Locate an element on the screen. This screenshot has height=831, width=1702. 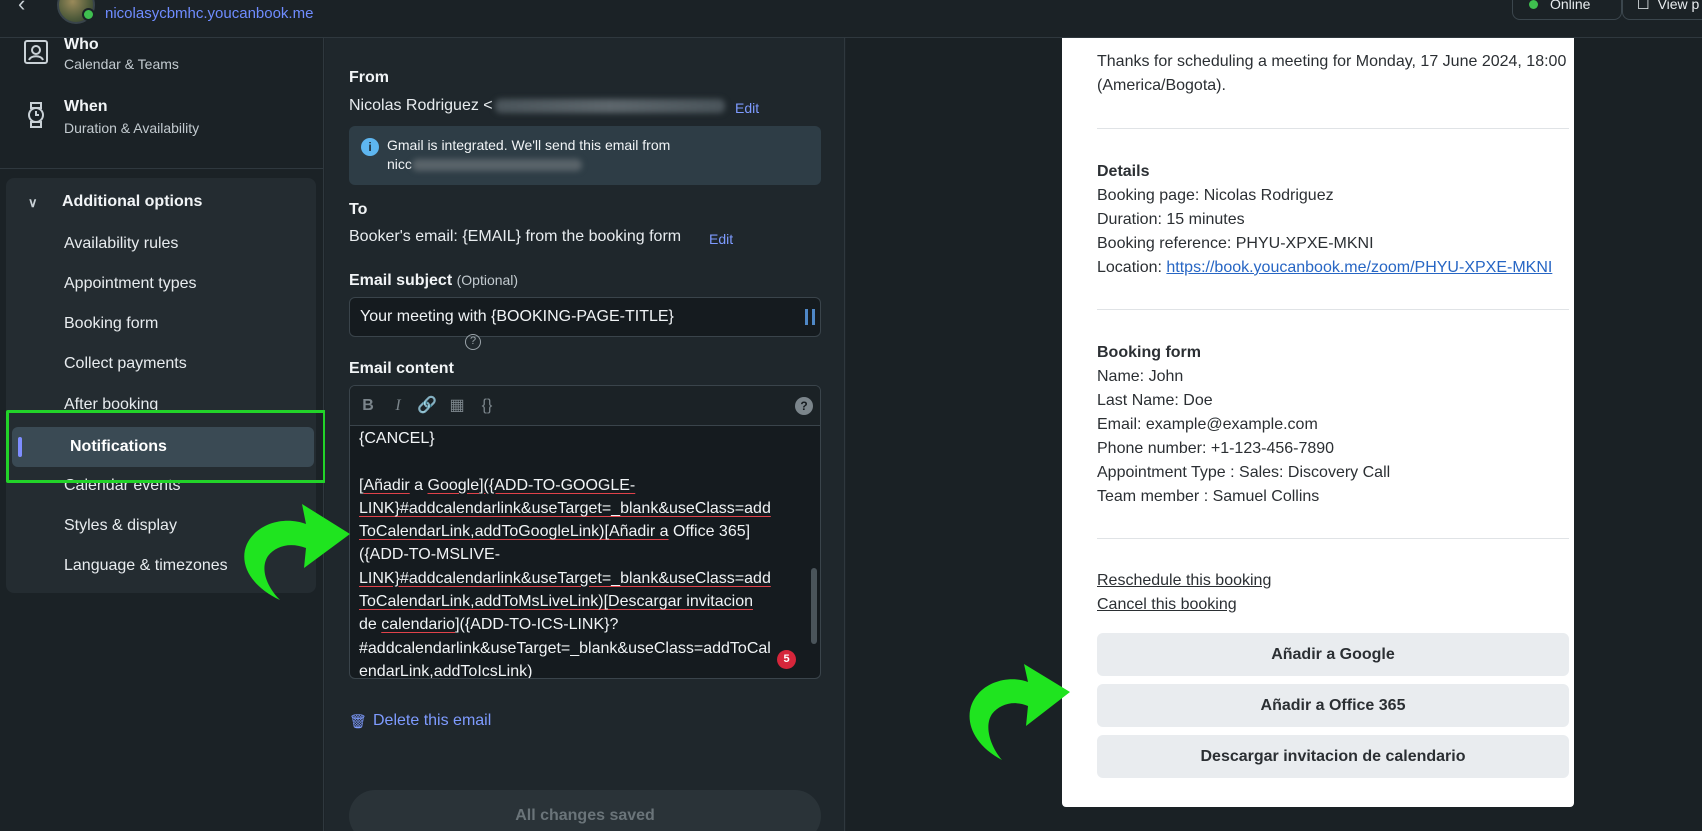
sidebar-item-booking-form: Booking form is located at coordinates (111, 324).